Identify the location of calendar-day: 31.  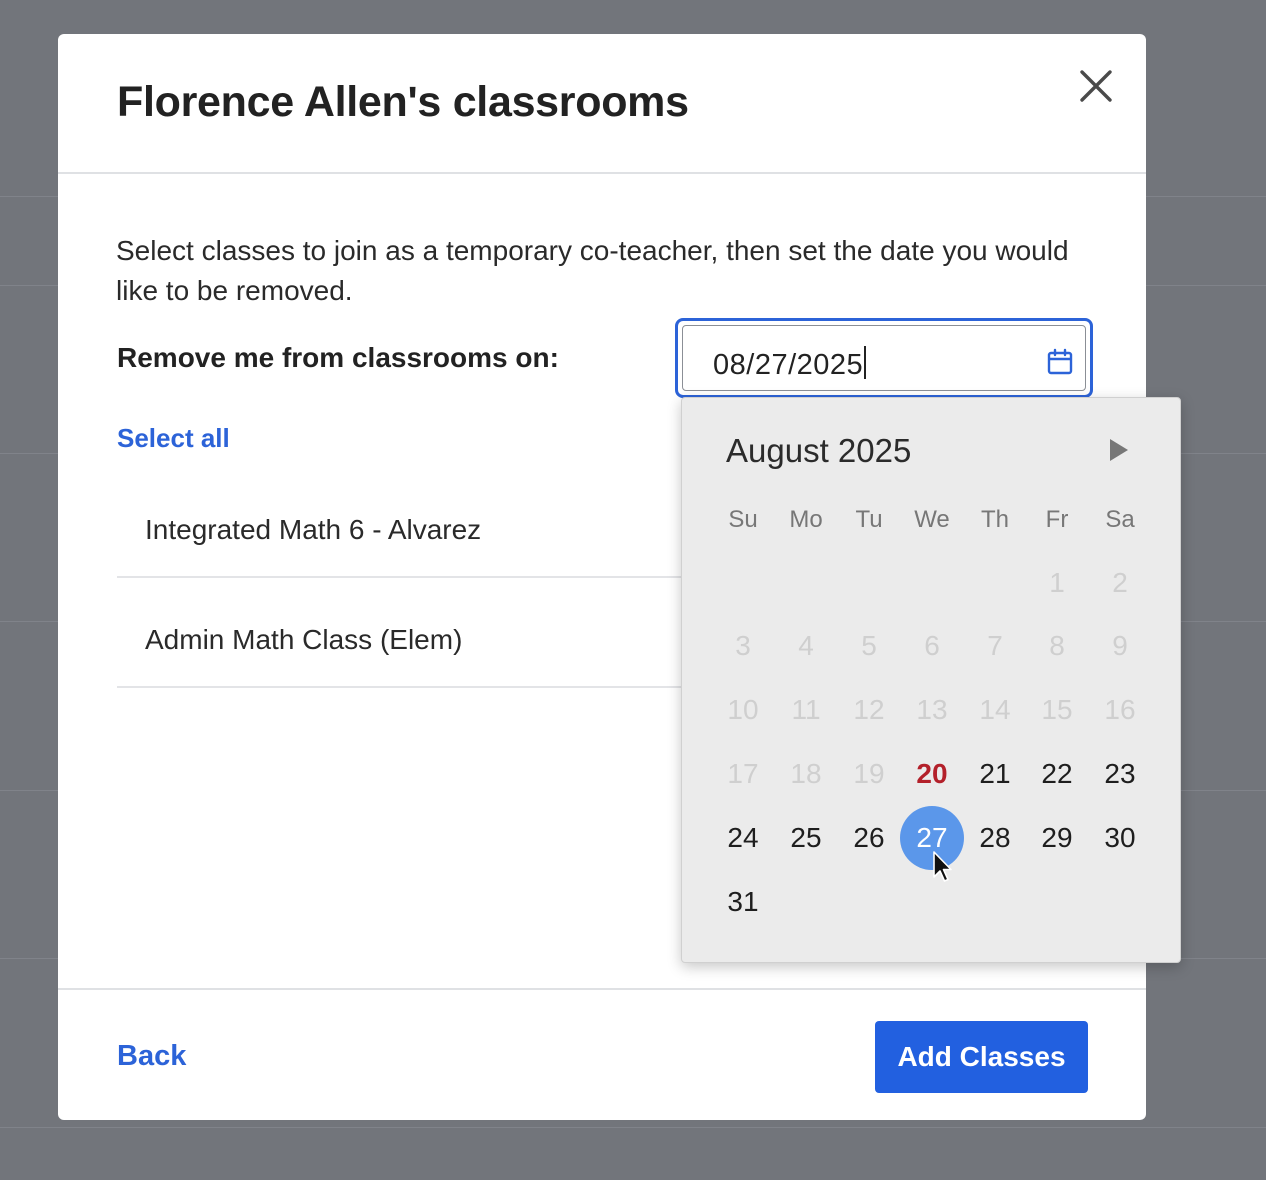
(743, 902).